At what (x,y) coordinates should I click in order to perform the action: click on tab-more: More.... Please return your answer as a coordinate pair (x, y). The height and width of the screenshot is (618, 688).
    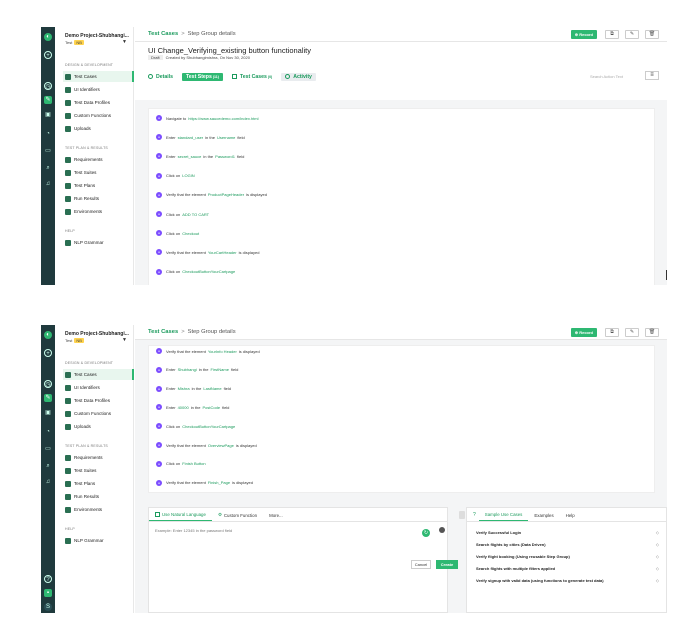
    Looking at the image, I should click on (276, 517).